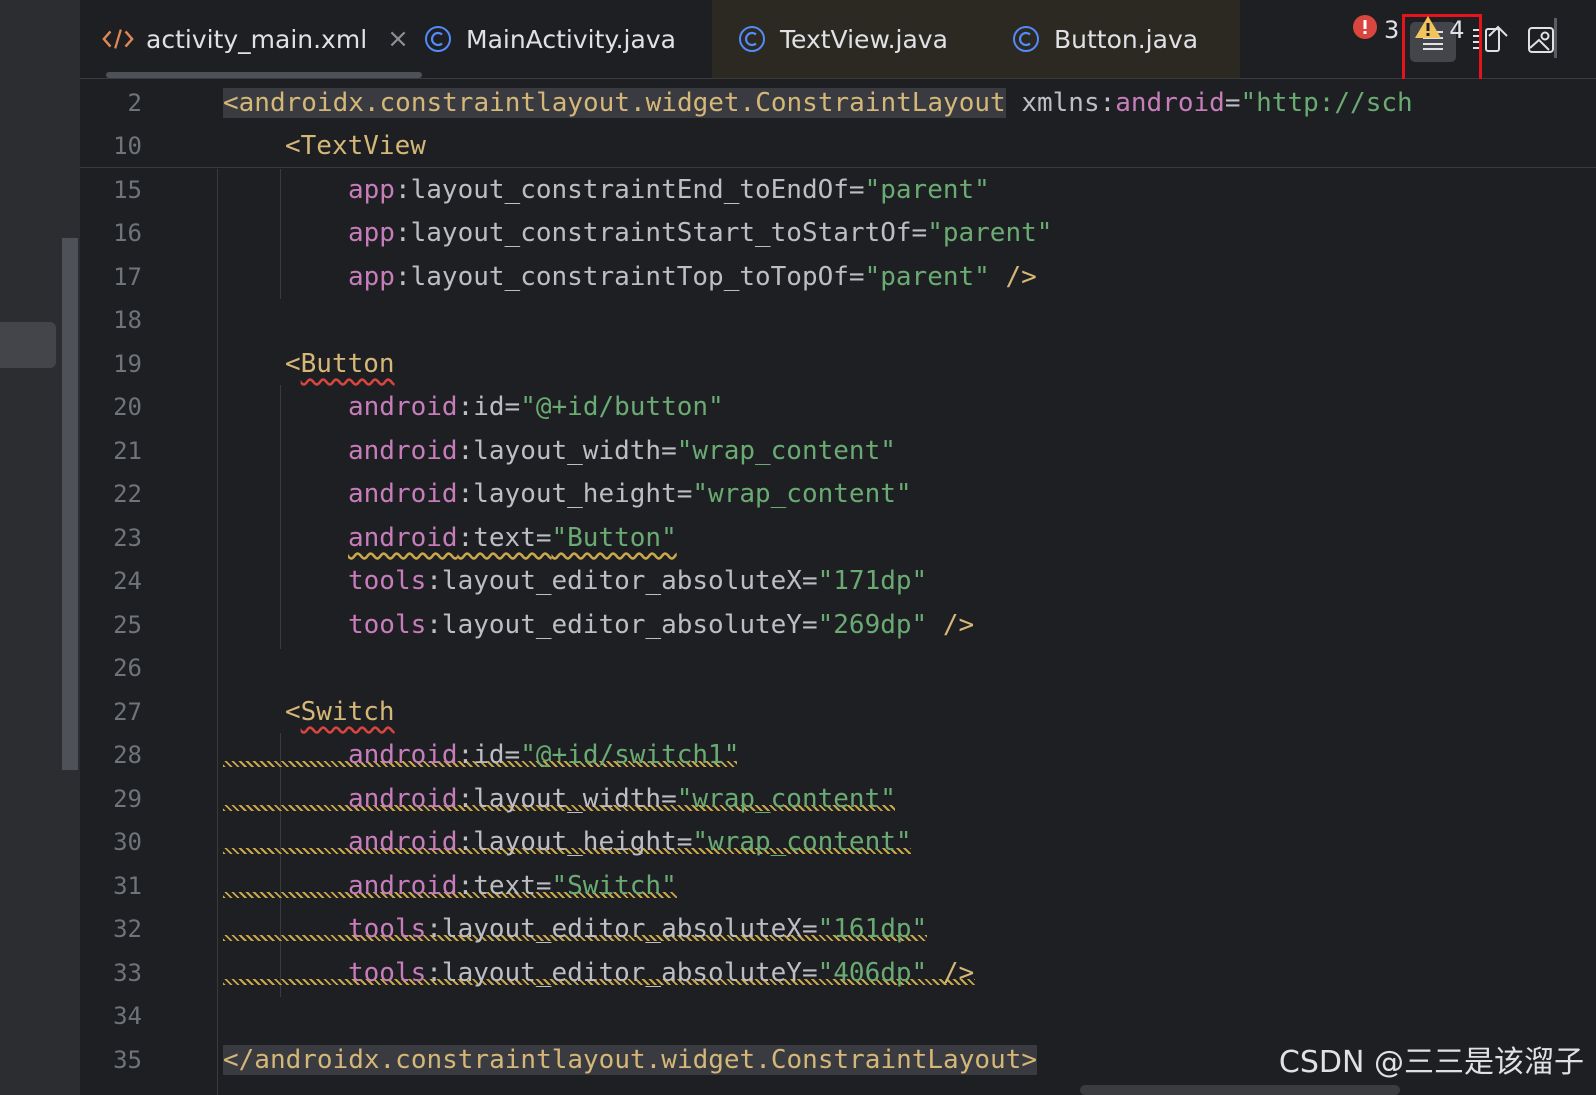 The width and height of the screenshot is (1596, 1095). I want to click on line-number: 23, so click(127, 538).